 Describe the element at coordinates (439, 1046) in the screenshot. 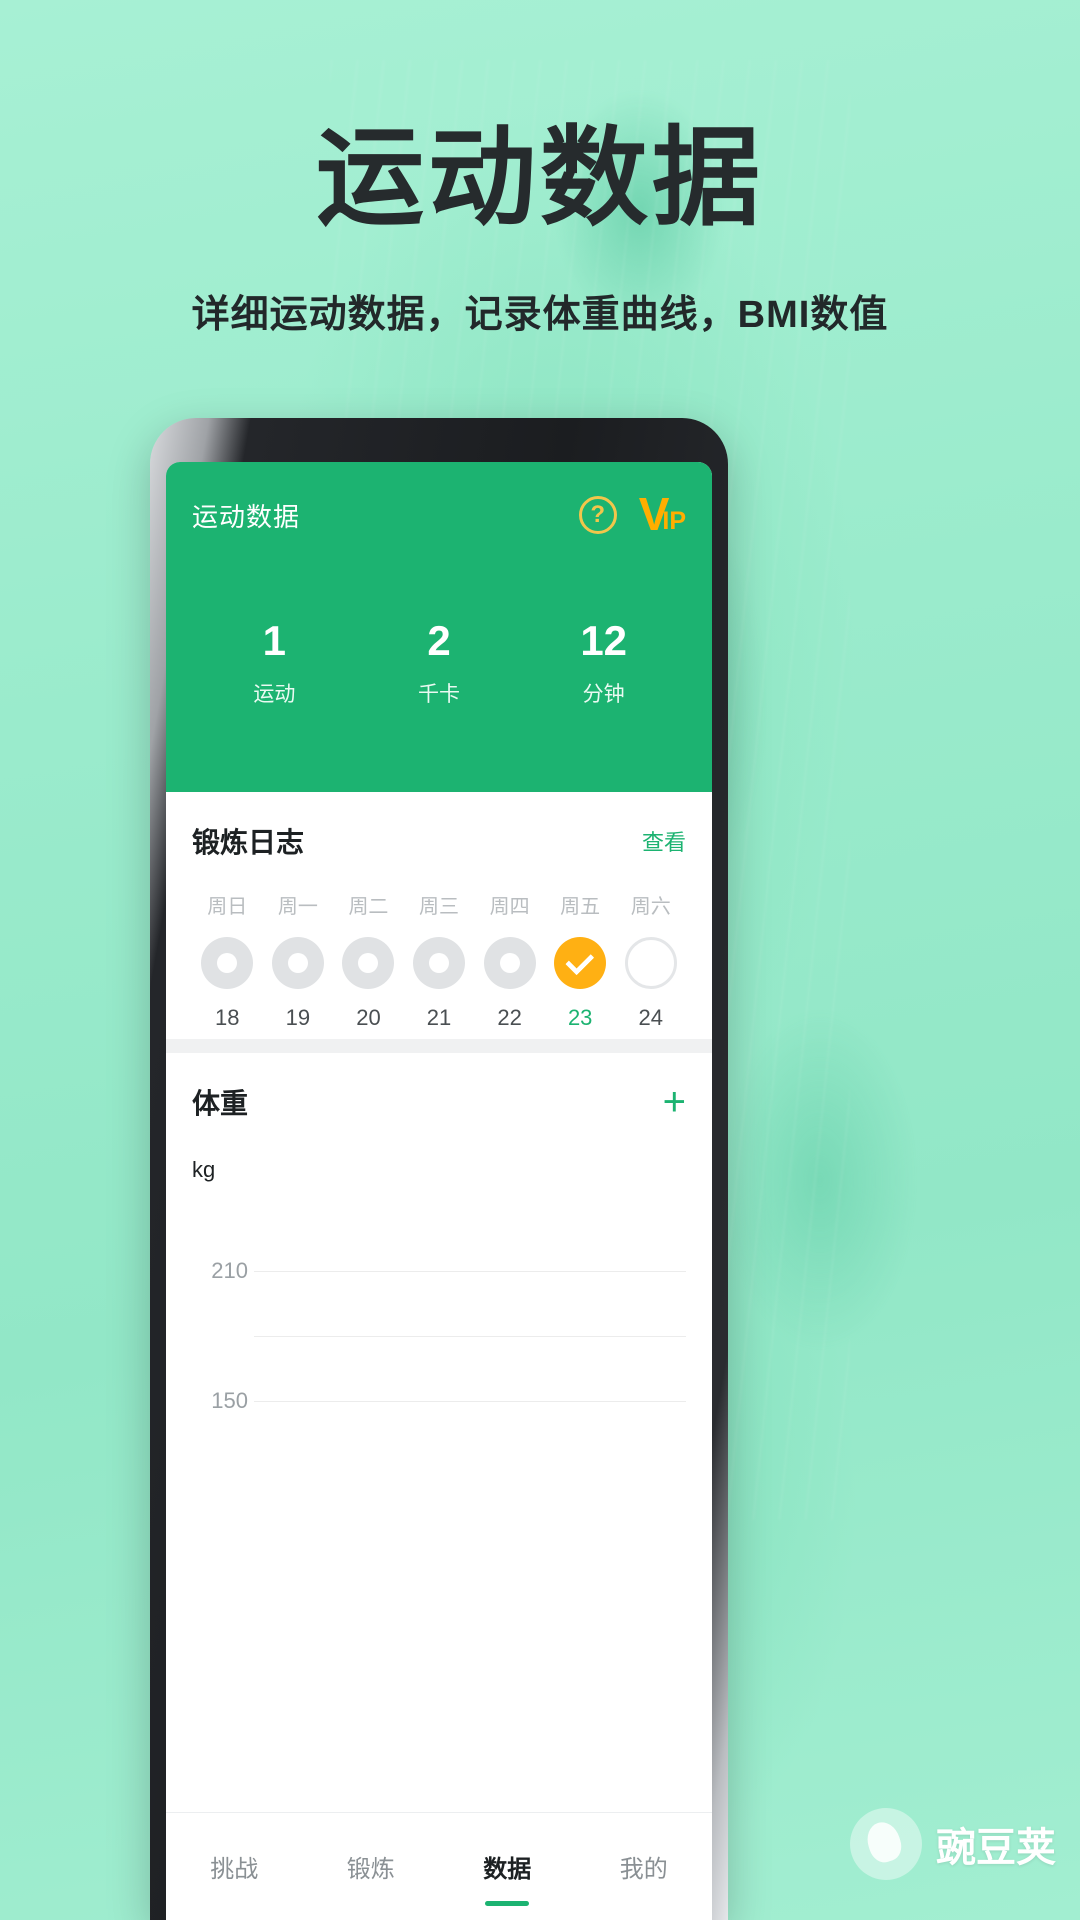

I see `section-divider` at that location.